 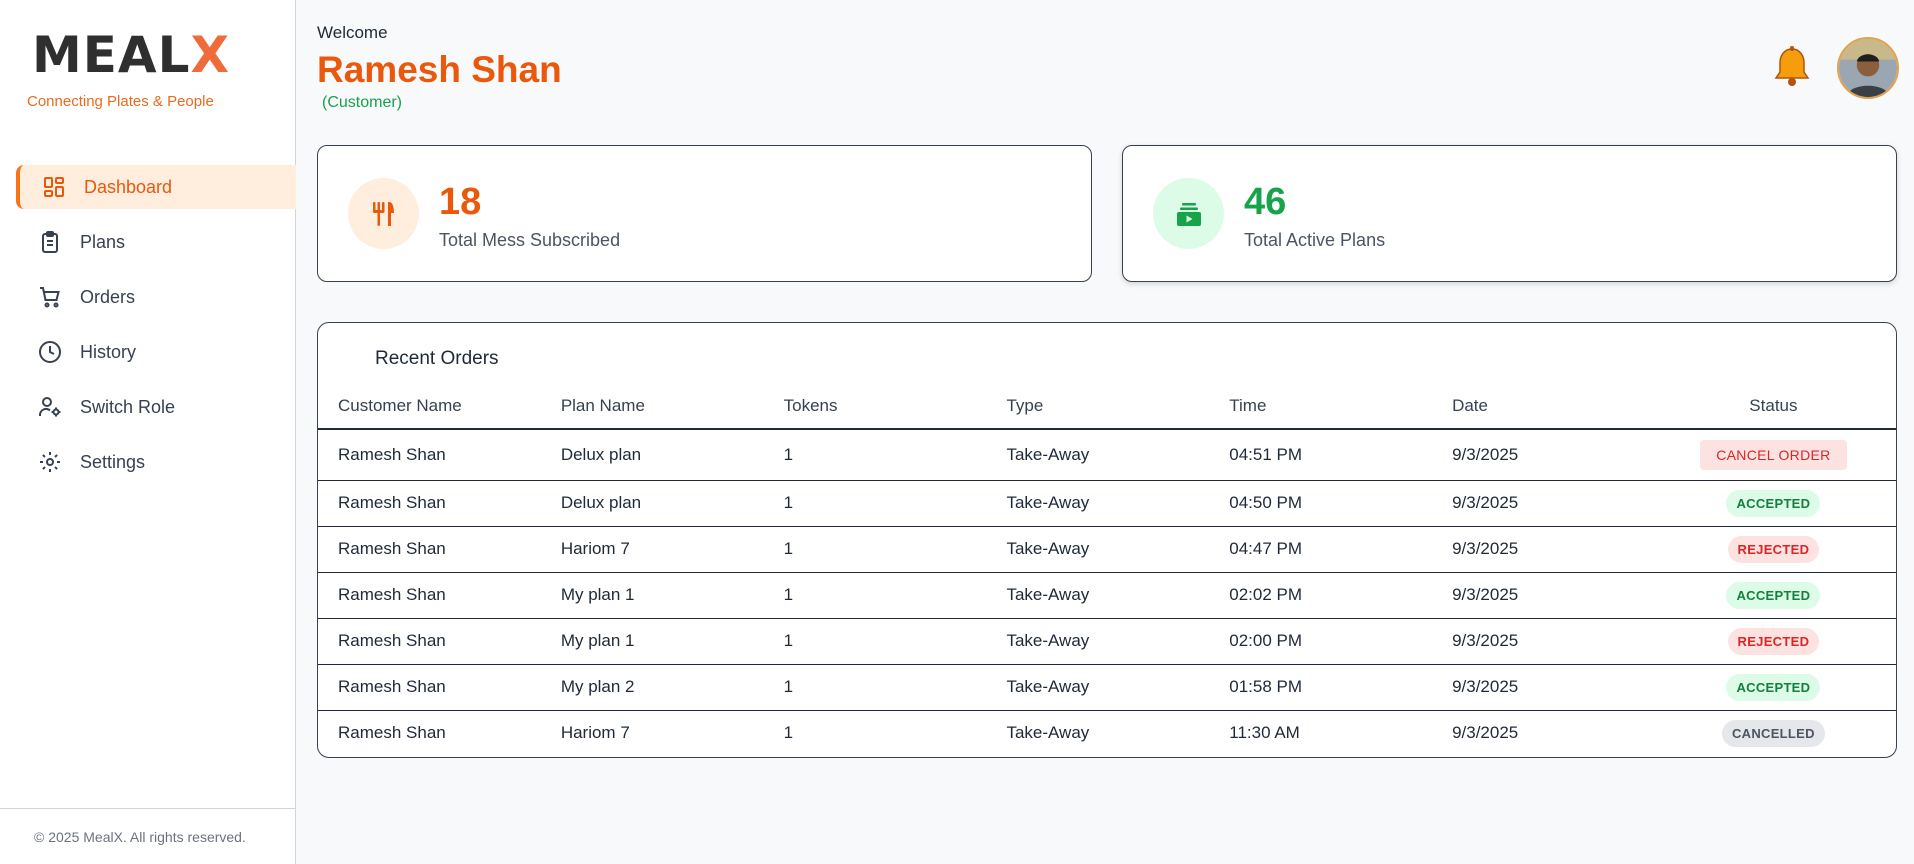 What do you see at coordinates (108, 351) in the screenshot?
I see `sidebar-item-label: History` at bounding box center [108, 351].